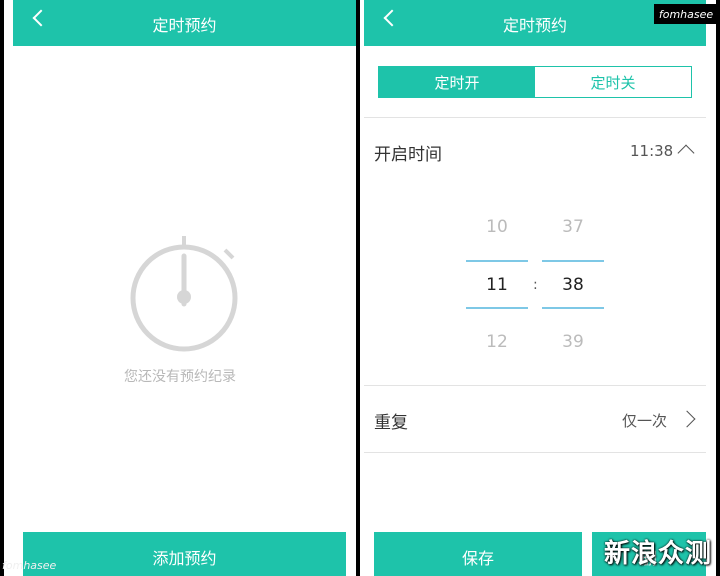 The image size is (720, 576). I want to click on chevron-right-icon, so click(687, 419).